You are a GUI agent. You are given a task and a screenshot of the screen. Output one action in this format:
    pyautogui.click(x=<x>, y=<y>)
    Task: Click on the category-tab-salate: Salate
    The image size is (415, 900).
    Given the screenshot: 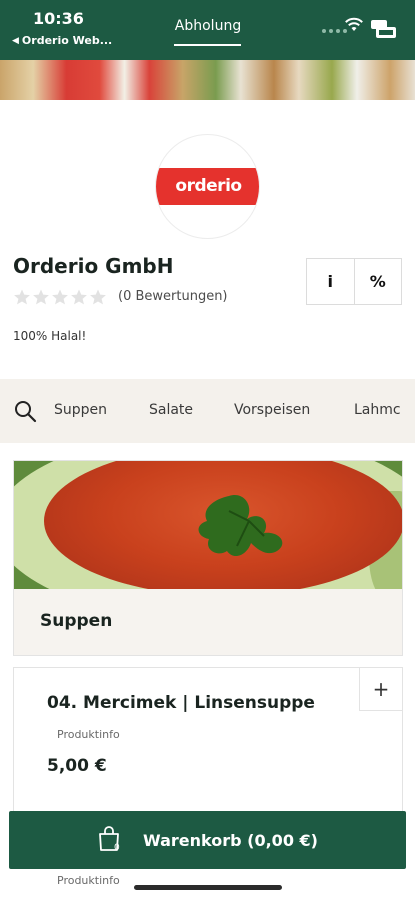 What is the action you would take?
    pyautogui.click(x=171, y=410)
    